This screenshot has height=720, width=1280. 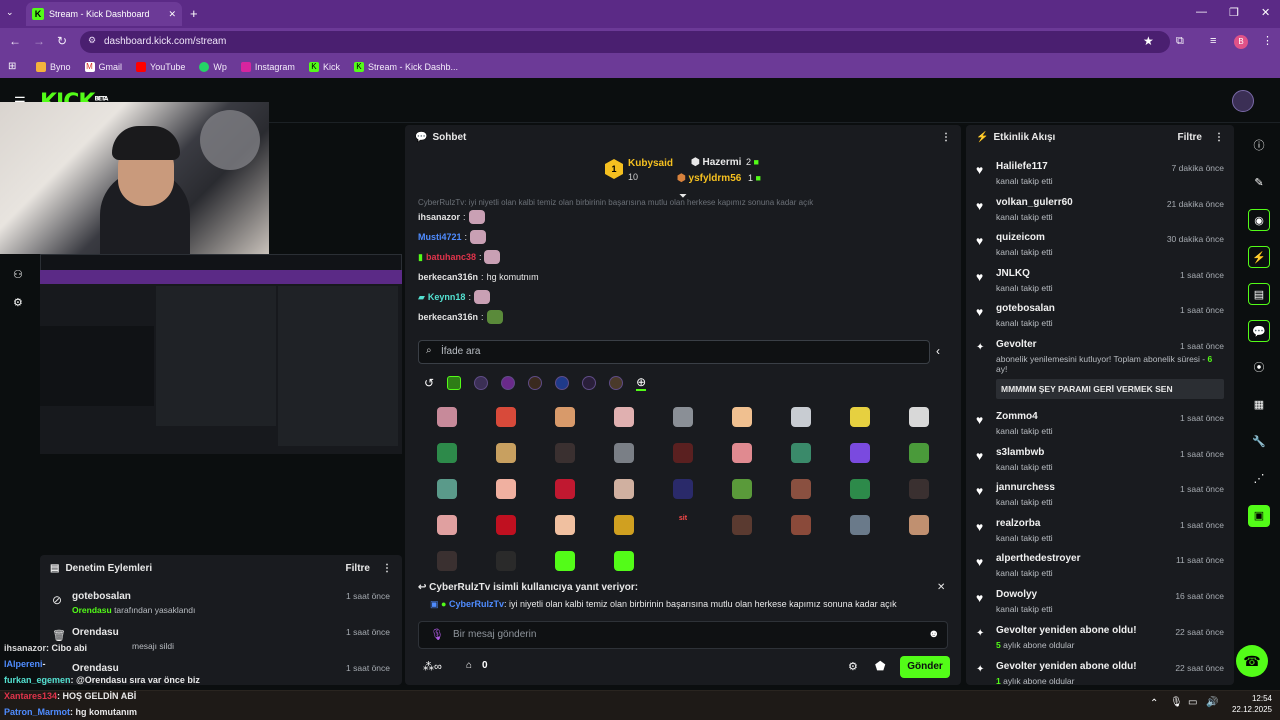 What do you see at coordinates (53, 67) in the screenshot?
I see `bookmark-byno: Byno` at bounding box center [53, 67].